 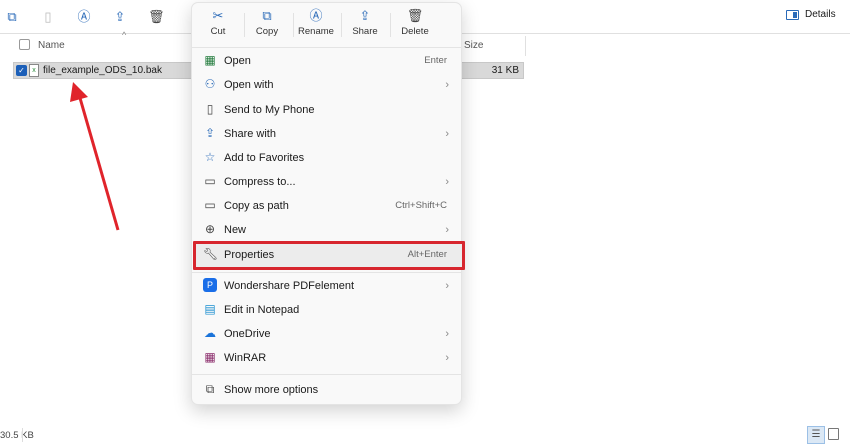 I want to click on trash-icon: 🗑, so click(x=415, y=15).